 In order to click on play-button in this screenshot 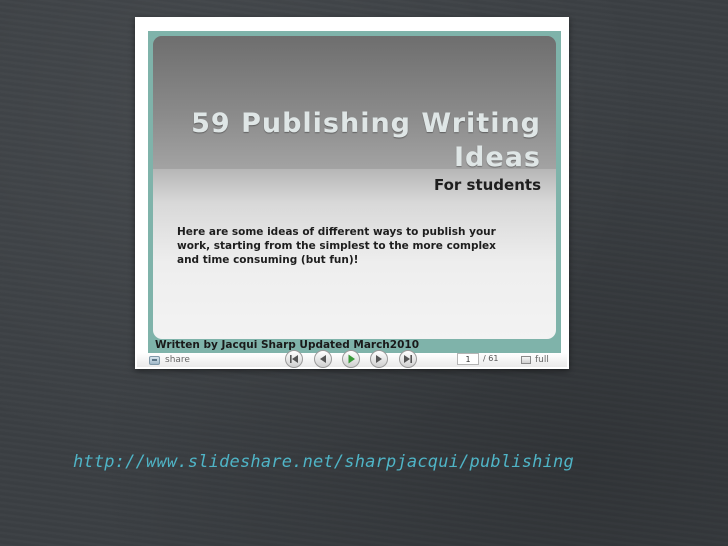, I will do `click(351, 359)`.